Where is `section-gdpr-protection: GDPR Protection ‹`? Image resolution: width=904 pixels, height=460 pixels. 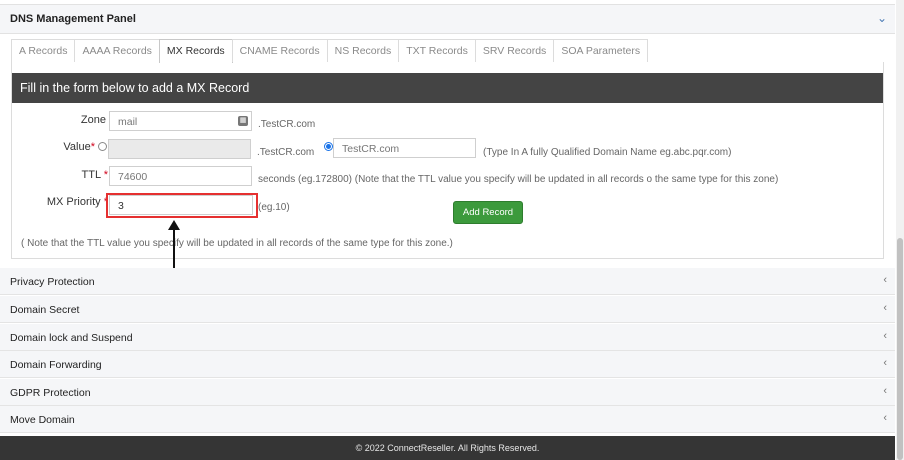 section-gdpr-protection: GDPR Protection ‹ is located at coordinates (447, 392).